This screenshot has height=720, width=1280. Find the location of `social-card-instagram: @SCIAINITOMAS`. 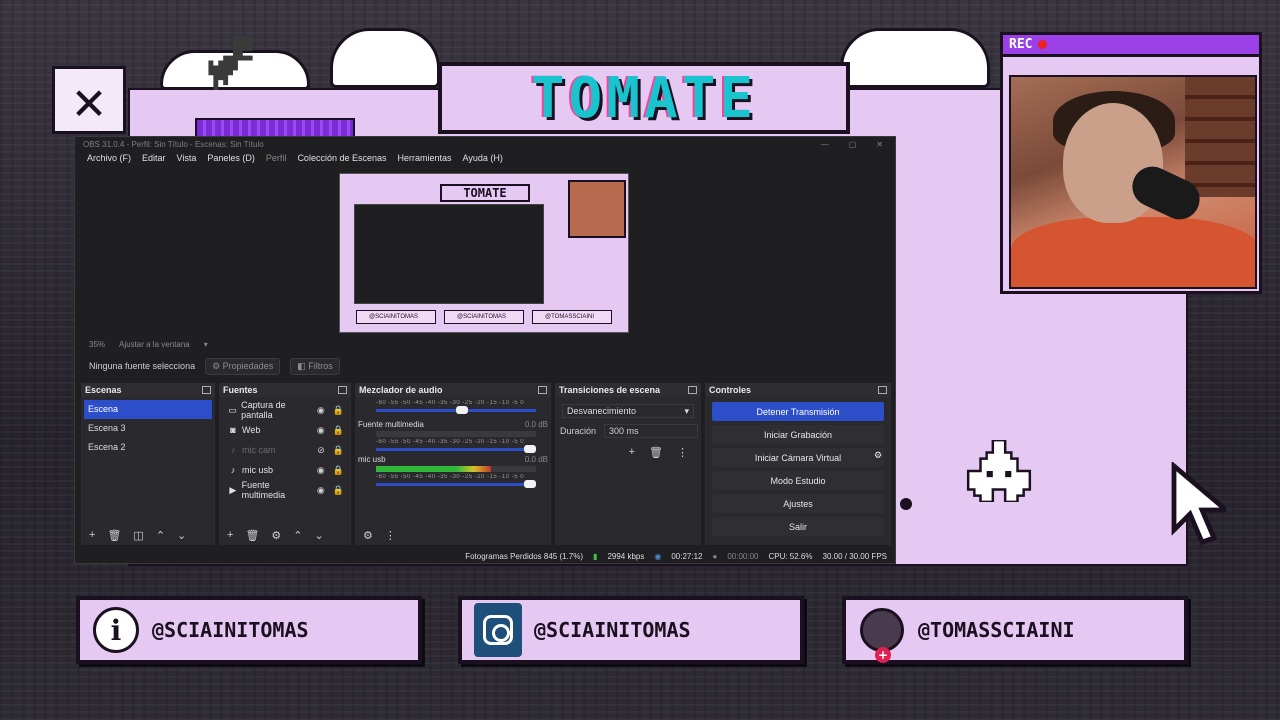

social-card-instagram: @SCIAINITOMAS is located at coordinates (631, 630).